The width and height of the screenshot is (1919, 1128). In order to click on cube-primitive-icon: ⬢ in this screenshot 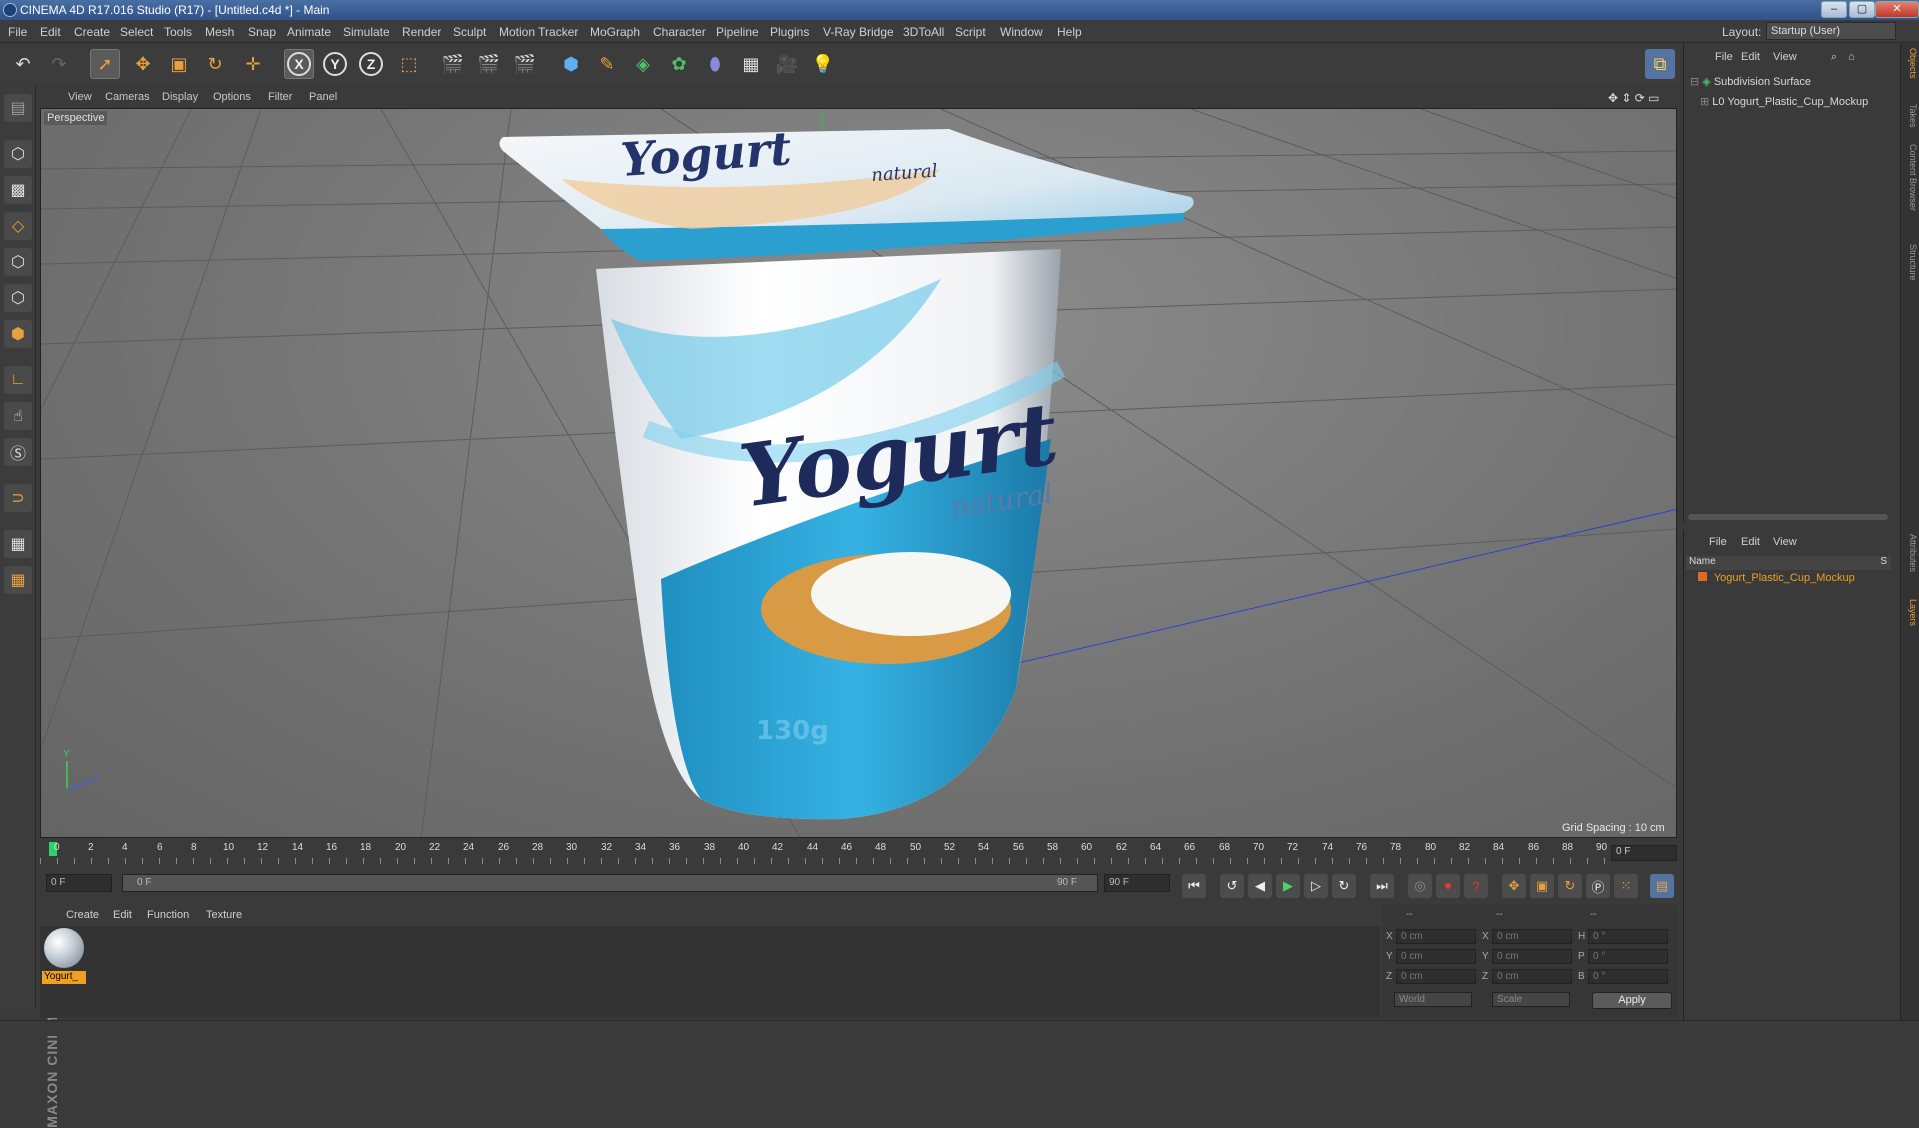, I will do `click(571, 64)`.